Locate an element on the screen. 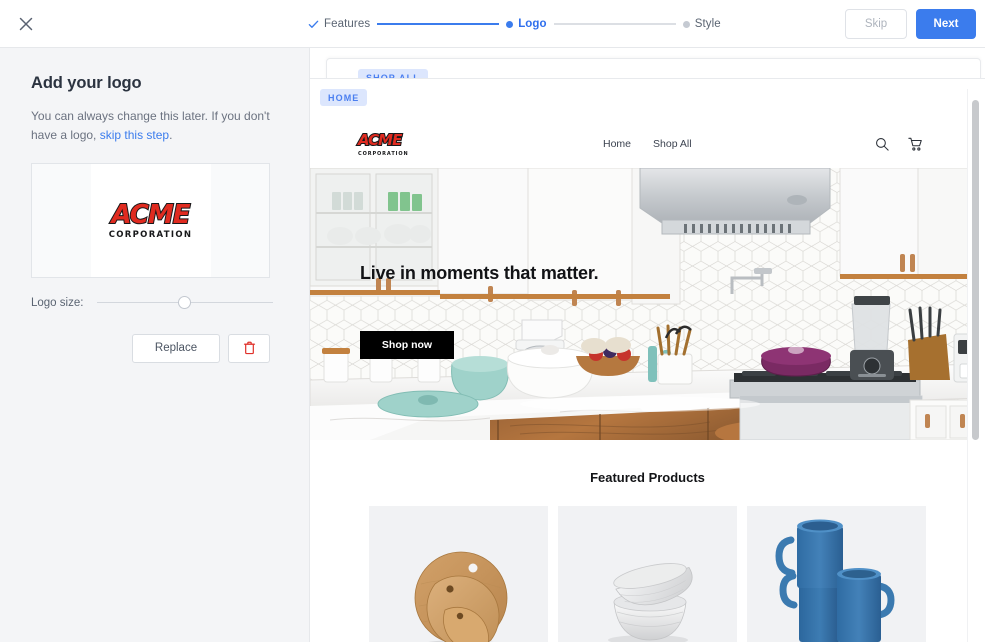 The height and width of the screenshot is (642, 985). logo-action-buttons: Replace is located at coordinates (150, 348).